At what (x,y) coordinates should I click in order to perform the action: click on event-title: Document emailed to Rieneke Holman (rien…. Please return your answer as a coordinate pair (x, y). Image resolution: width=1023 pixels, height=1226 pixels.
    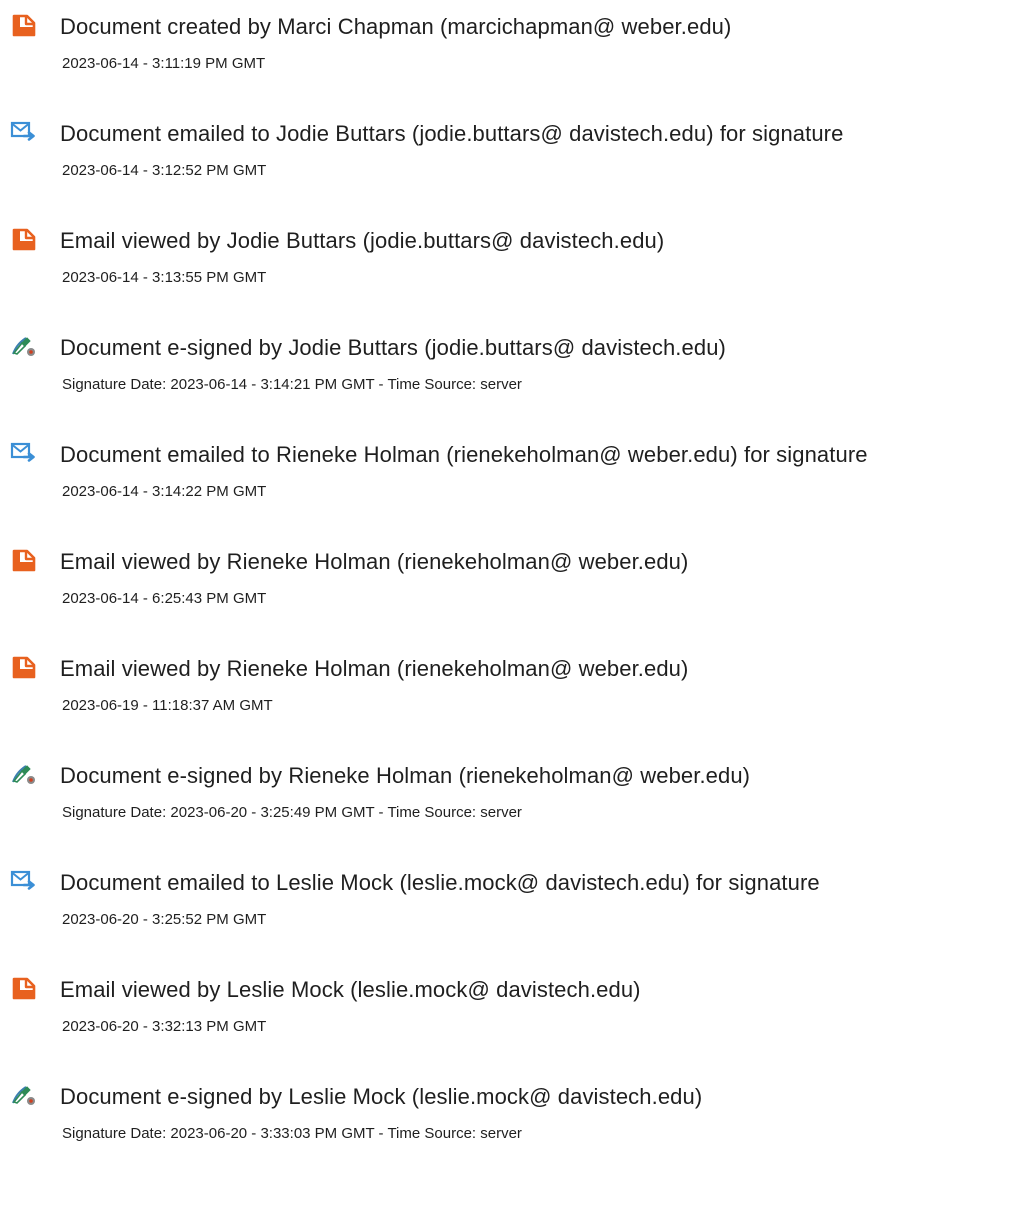
    Looking at the image, I should click on (464, 454).